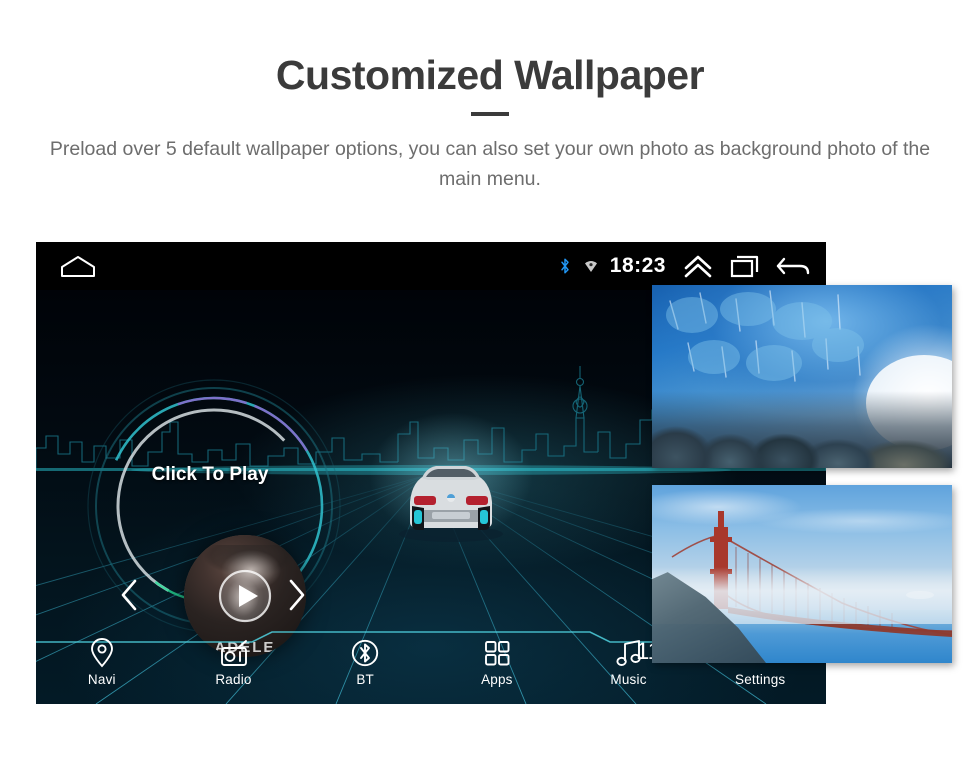  I want to click on music-note-icon, so click(628, 653).